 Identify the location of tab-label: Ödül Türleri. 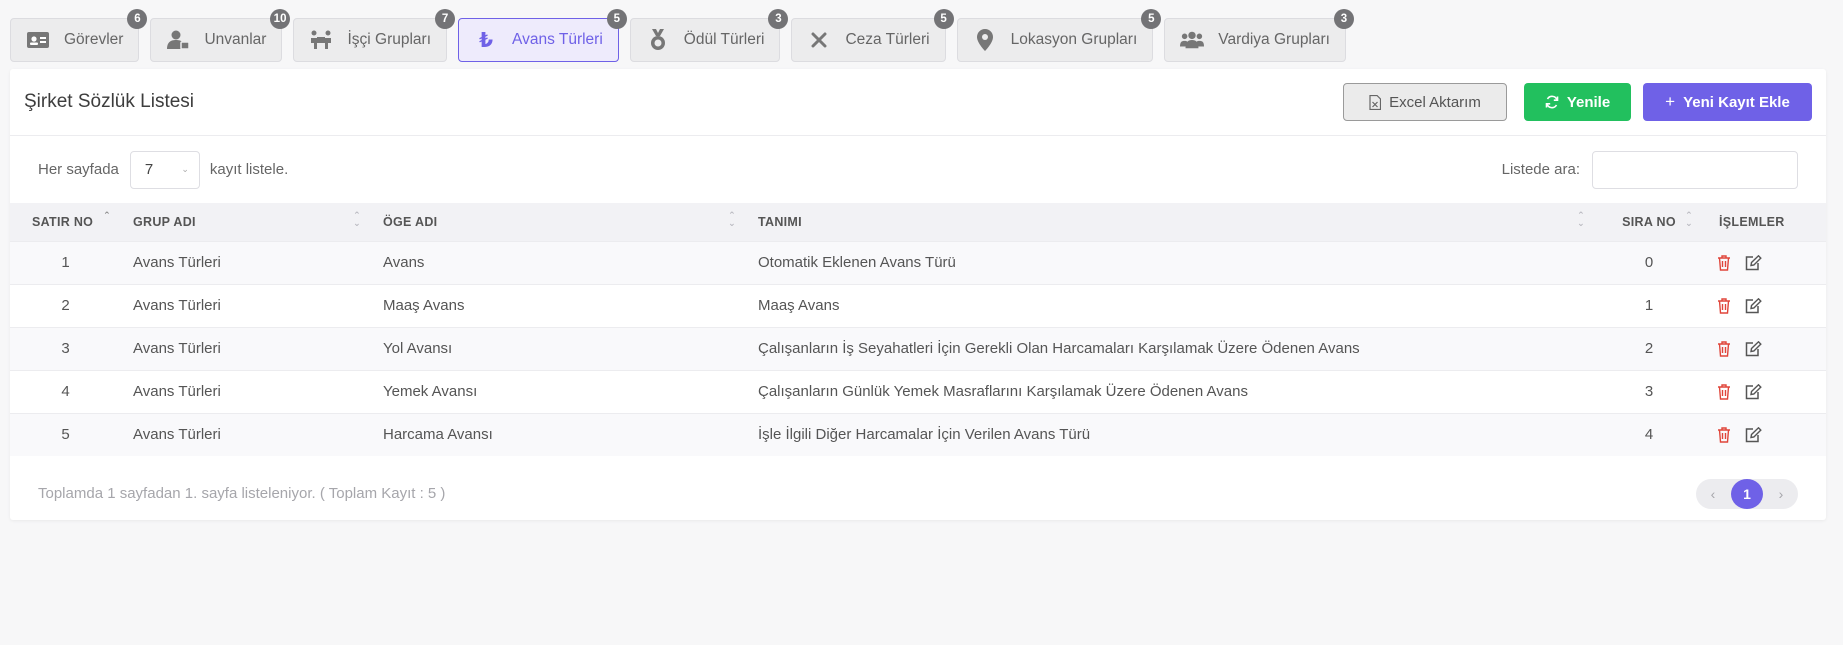
(724, 39).